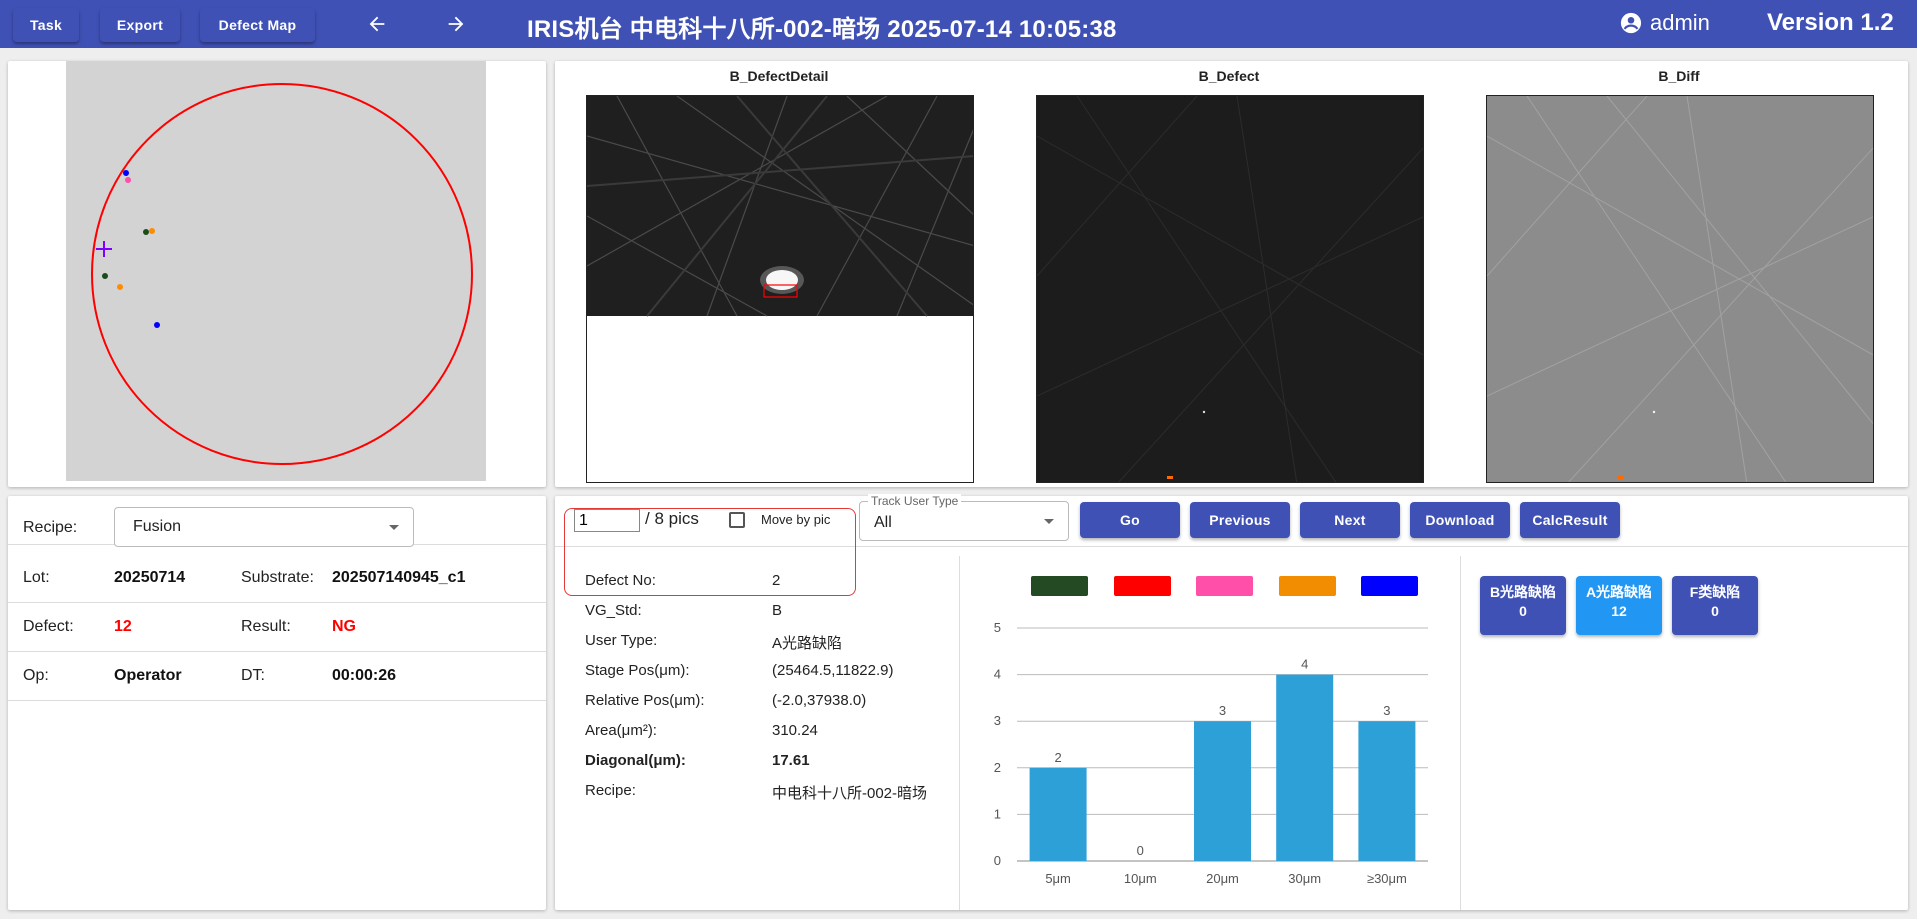  I want to click on y-tick-label: 2, so click(997, 767).